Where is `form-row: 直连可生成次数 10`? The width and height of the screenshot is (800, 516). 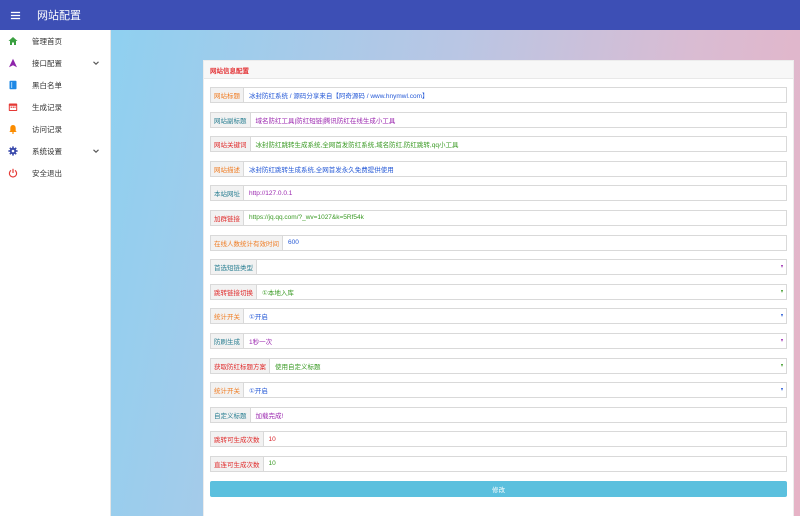
form-row: 直连可生成次数 10 is located at coordinates (498, 463).